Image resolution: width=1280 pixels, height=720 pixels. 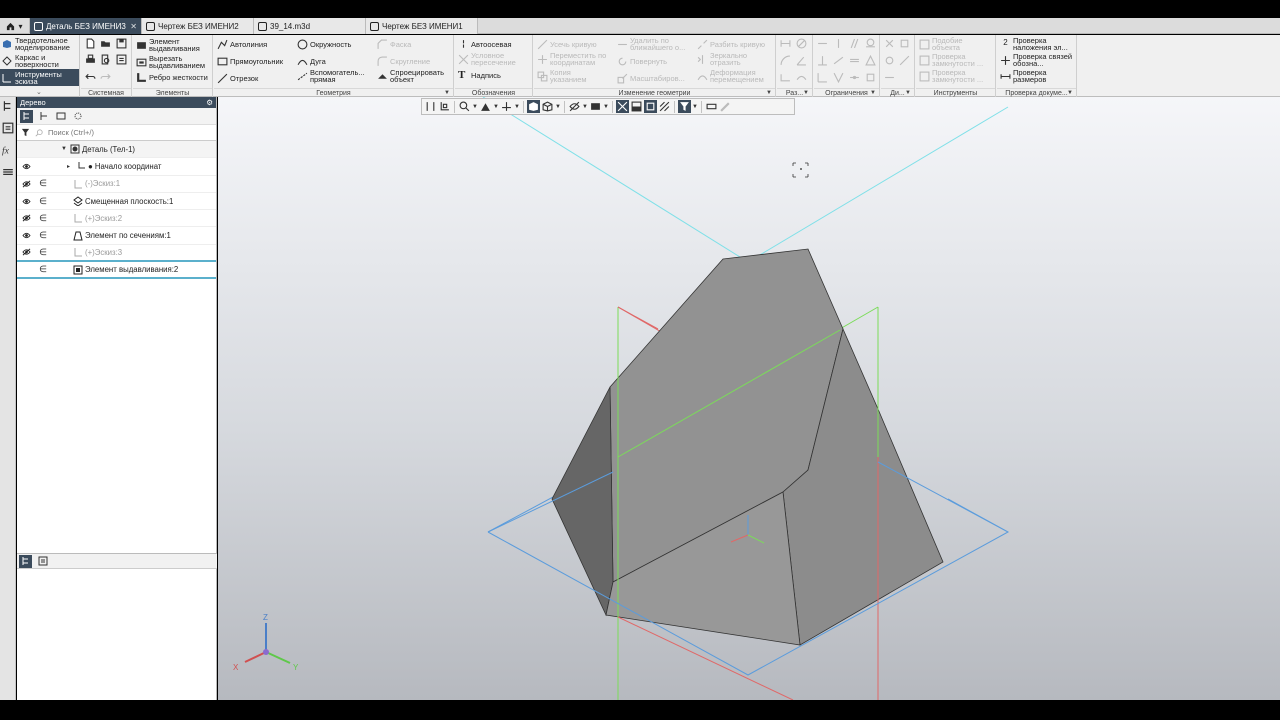 What do you see at coordinates (332, 76) in the screenshot?
I see `aux-line-button: Вспомогатель... прямая` at bounding box center [332, 76].